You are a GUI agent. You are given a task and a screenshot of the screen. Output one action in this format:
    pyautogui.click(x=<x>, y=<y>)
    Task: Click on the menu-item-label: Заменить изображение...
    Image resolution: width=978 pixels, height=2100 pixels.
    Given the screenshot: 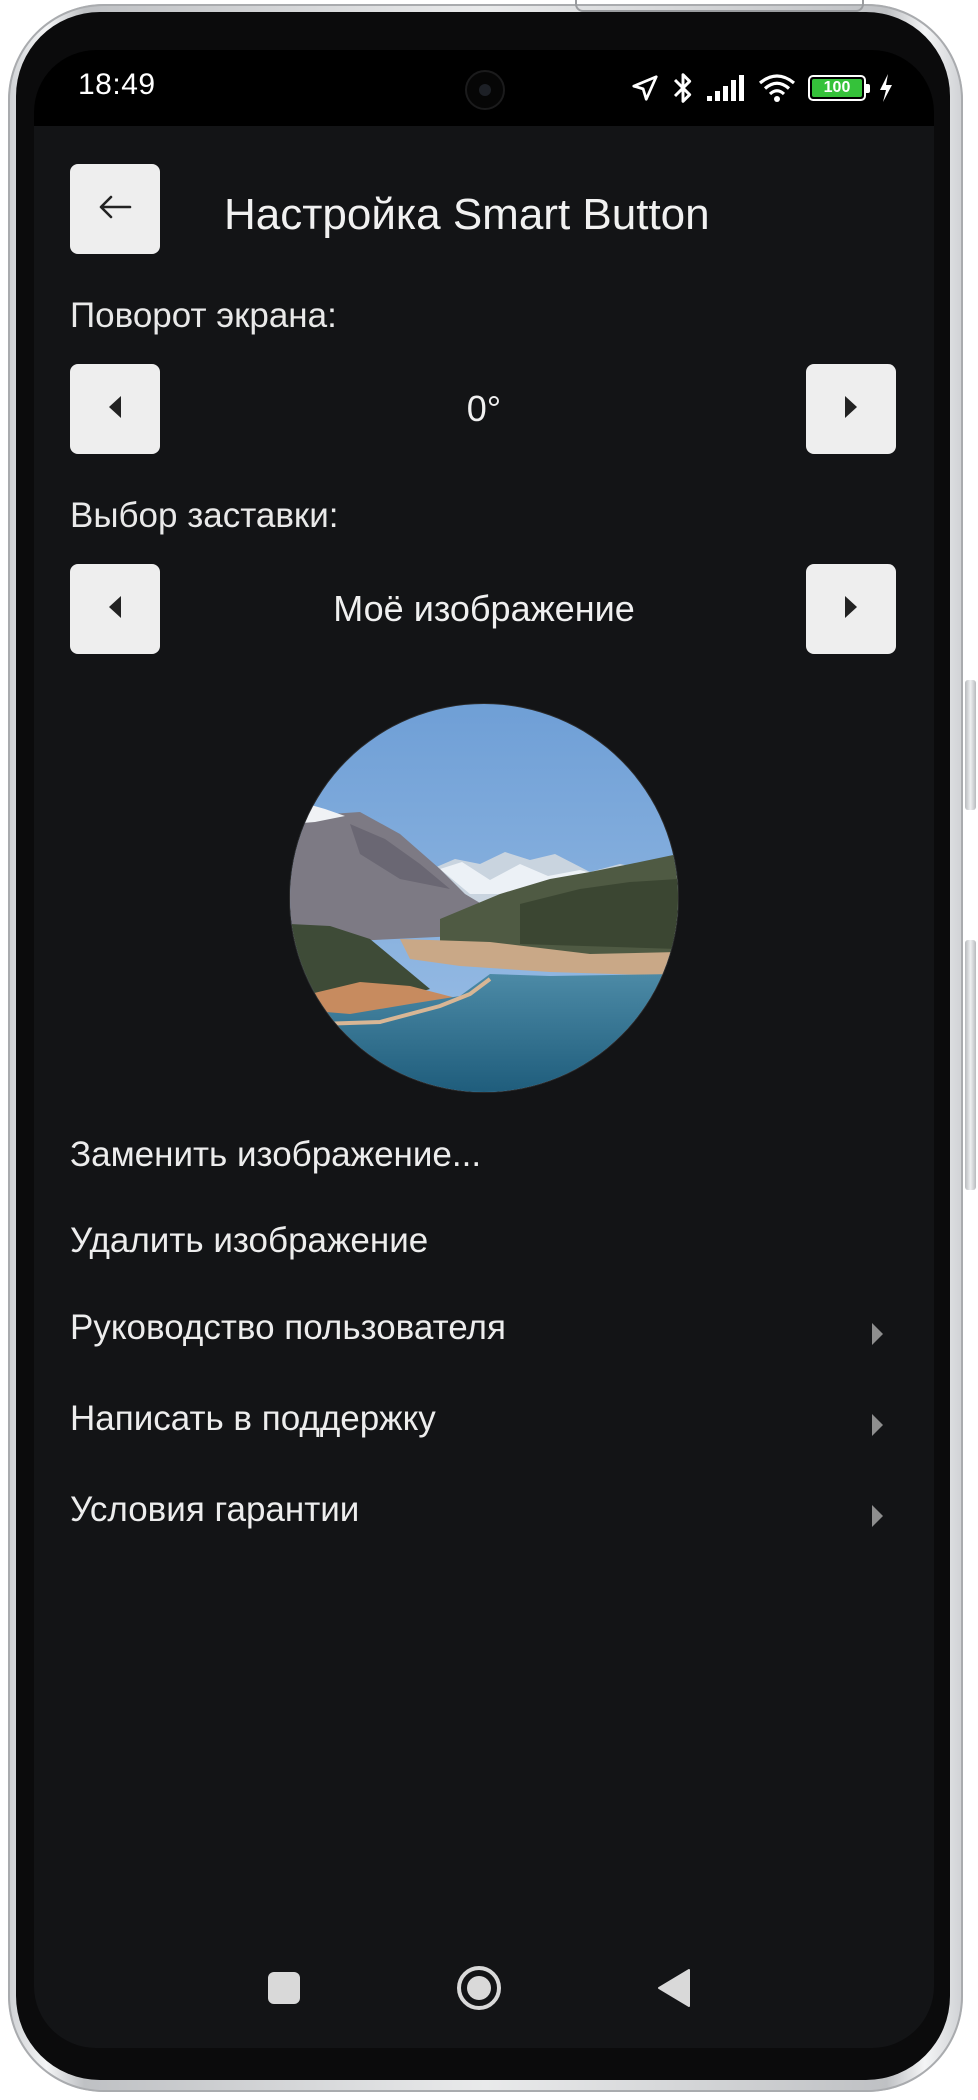 What is the action you would take?
    pyautogui.click(x=276, y=1154)
    